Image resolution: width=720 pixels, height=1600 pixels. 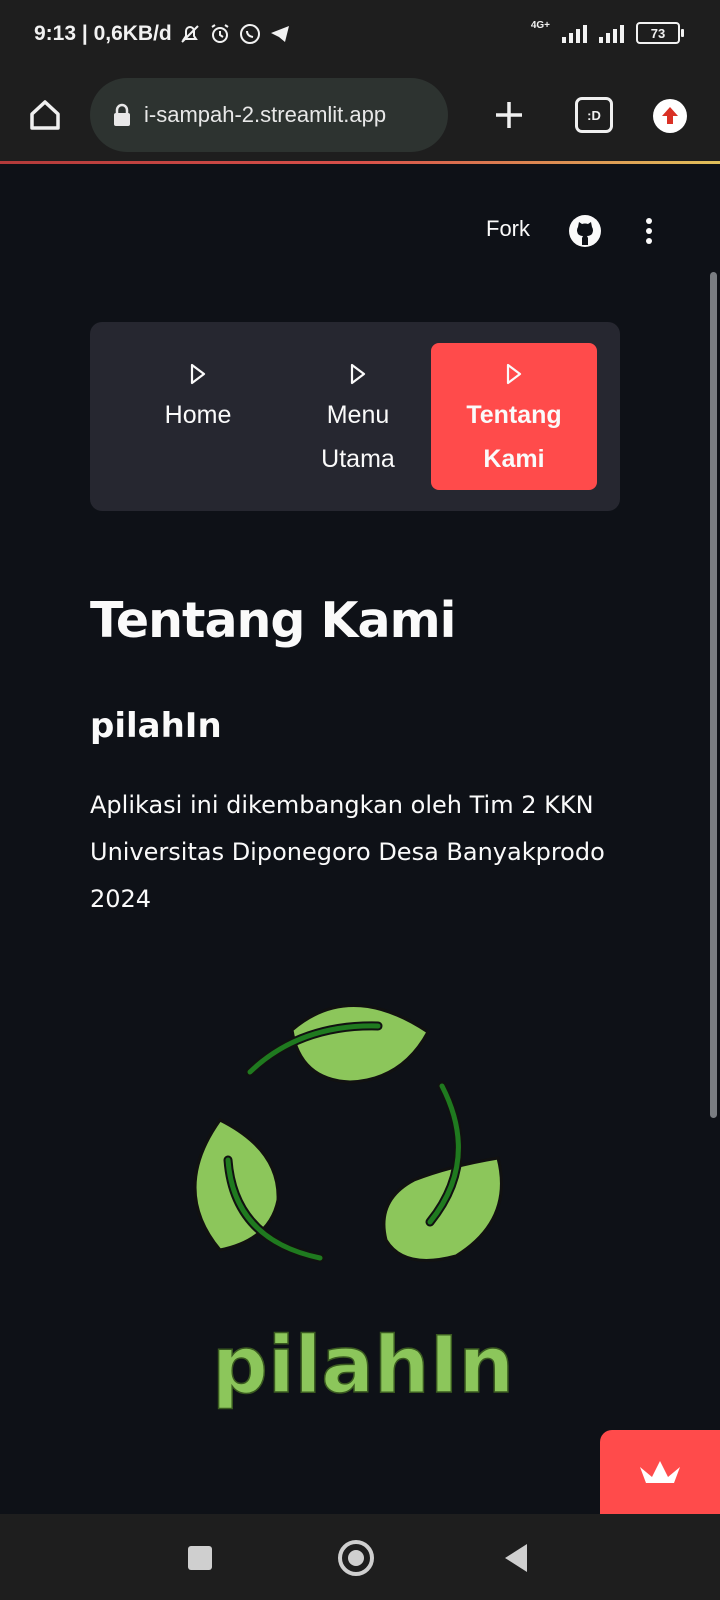 I want to click on tabs-icon: :D, so click(x=594, y=115).